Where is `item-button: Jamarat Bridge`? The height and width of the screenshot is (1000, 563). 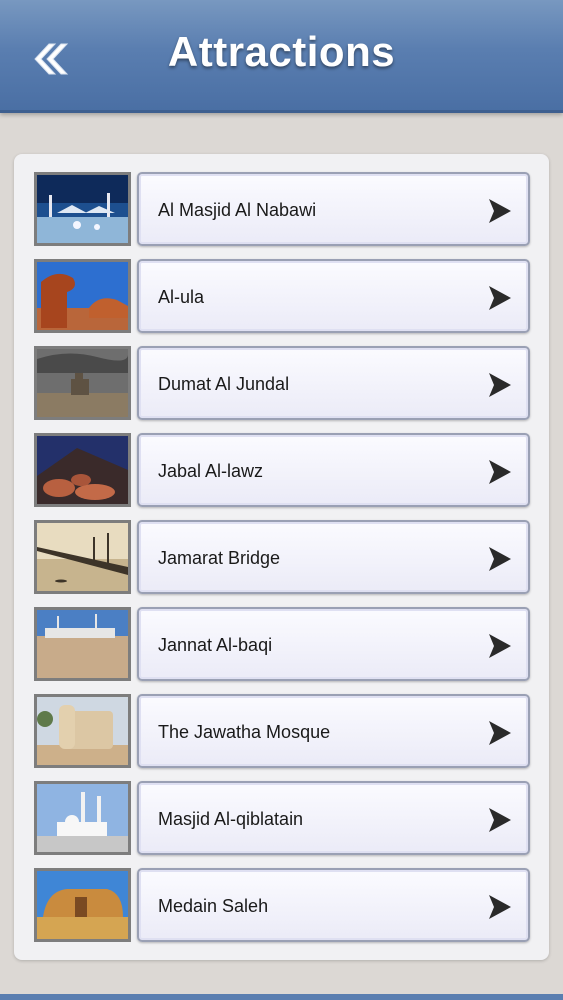 item-button: Jamarat Bridge is located at coordinates (333, 557).